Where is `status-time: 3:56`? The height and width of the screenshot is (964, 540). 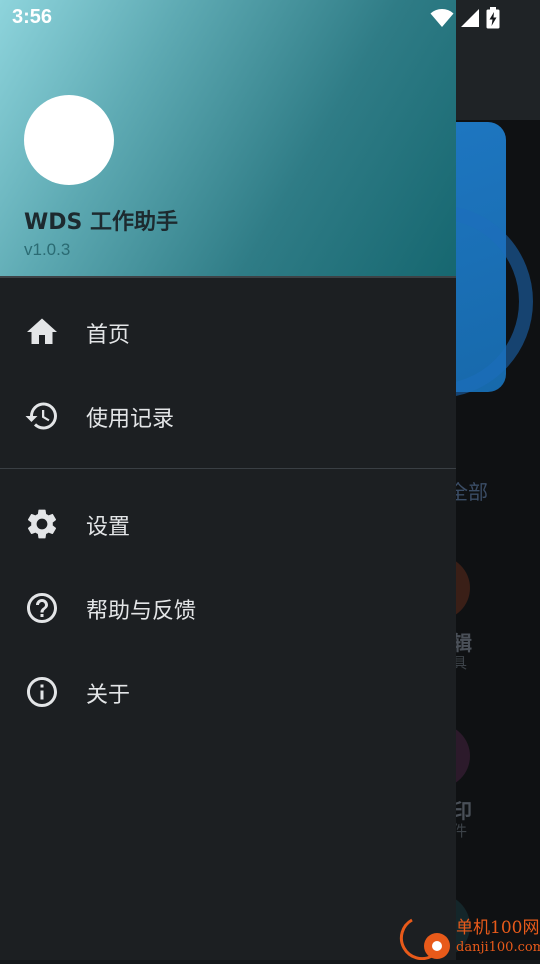
status-time: 3:56 is located at coordinates (32, 17).